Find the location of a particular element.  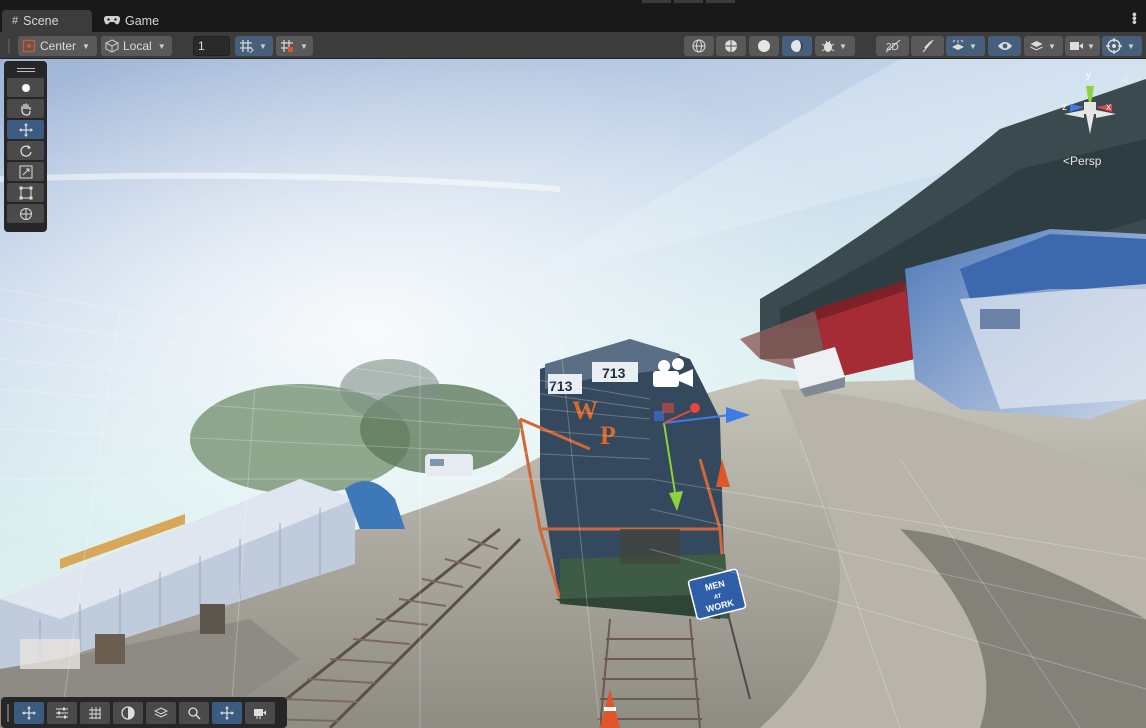

grid-snapping-toggle: ▼ is located at coordinates (254, 46).